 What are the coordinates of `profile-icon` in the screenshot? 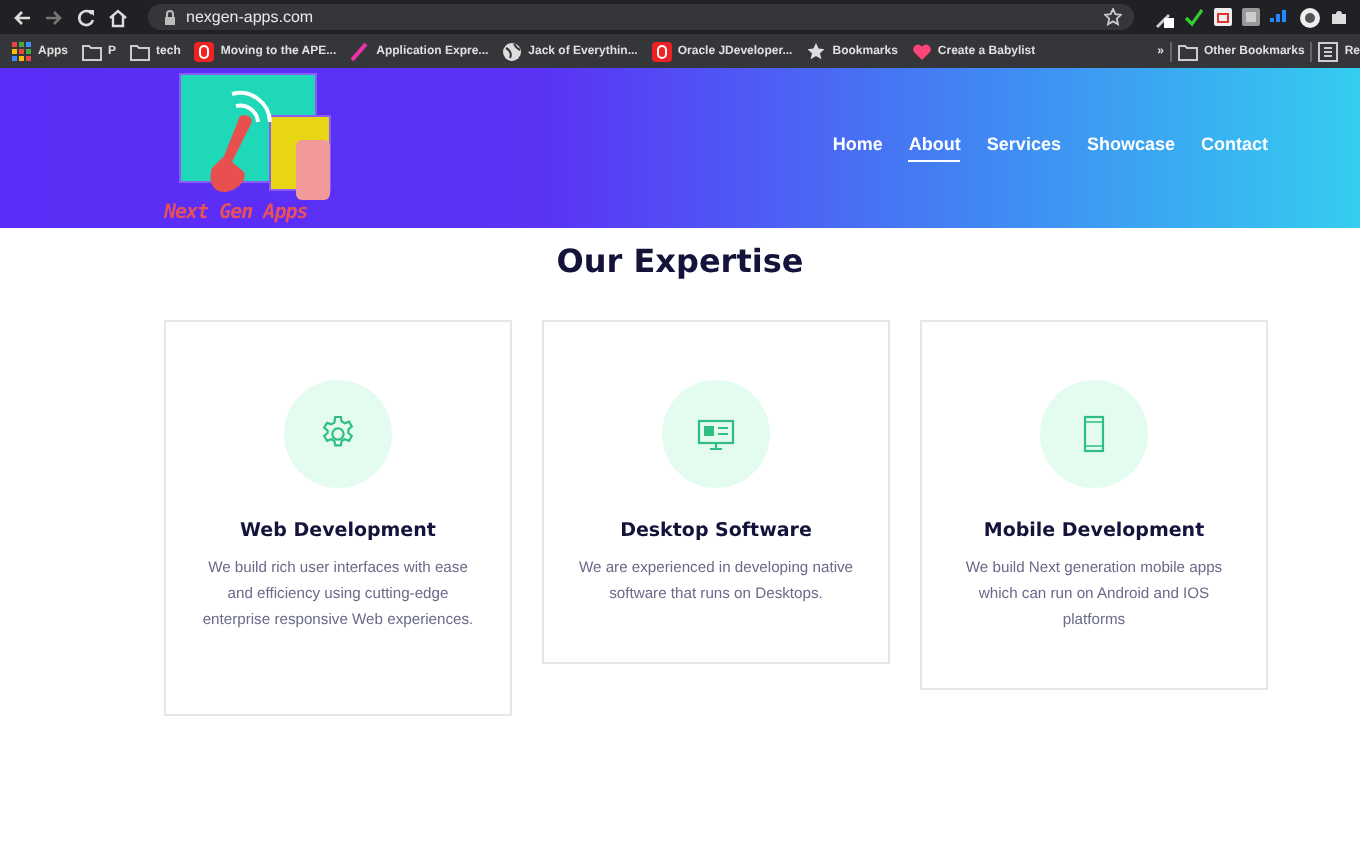 It's located at (1310, 17).